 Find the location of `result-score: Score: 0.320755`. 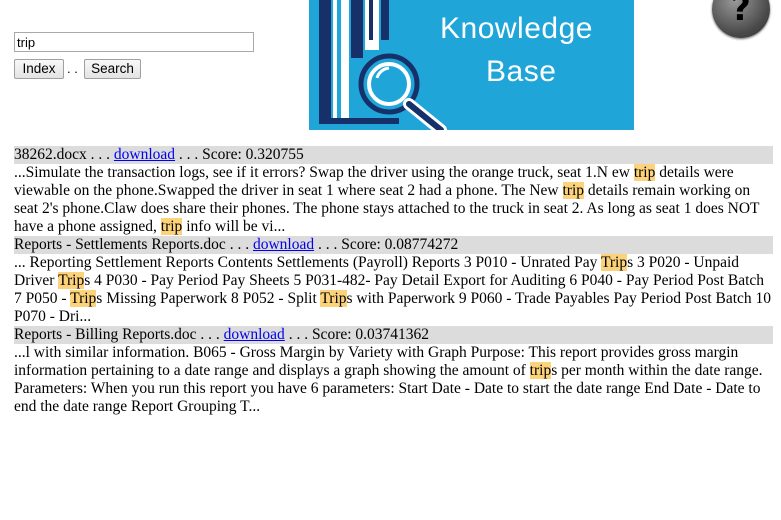

result-score: Score: 0.320755 is located at coordinates (253, 154).